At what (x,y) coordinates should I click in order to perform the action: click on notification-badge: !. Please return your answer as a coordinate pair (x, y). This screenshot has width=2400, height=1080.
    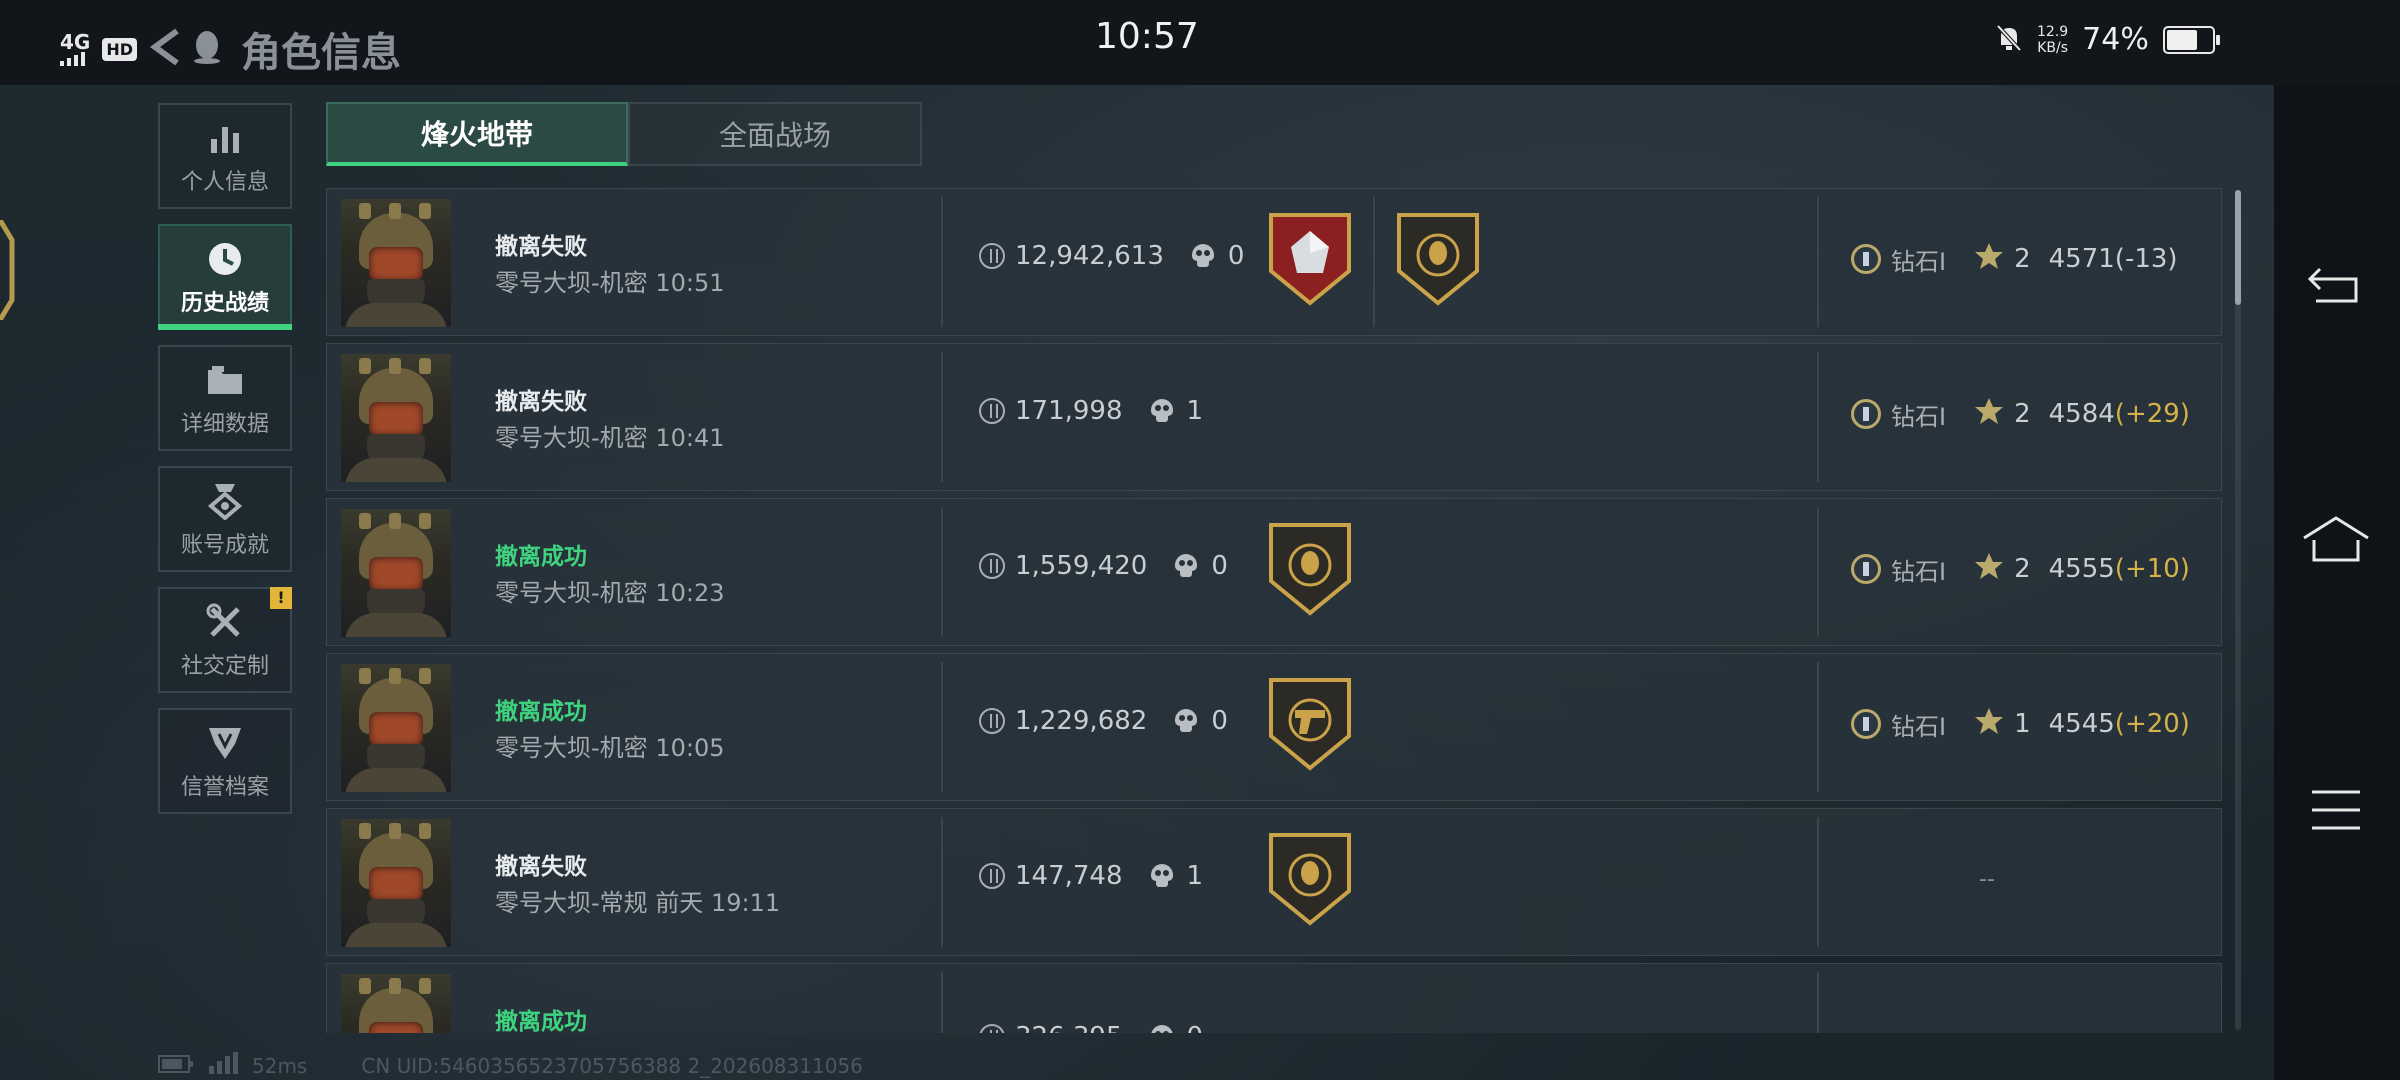
    Looking at the image, I should click on (281, 598).